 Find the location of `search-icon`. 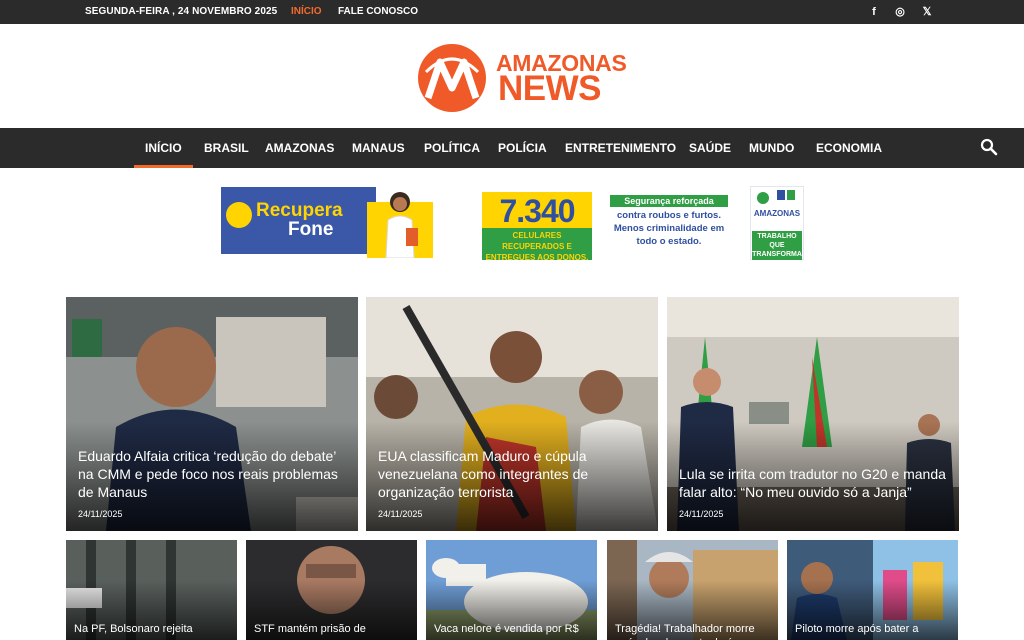

search-icon is located at coordinates (989, 147).